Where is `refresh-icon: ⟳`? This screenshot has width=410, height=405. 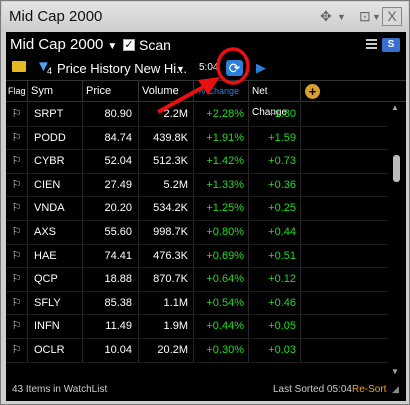
refresh-icon: ⟳ is located at coordinates (234, 68).